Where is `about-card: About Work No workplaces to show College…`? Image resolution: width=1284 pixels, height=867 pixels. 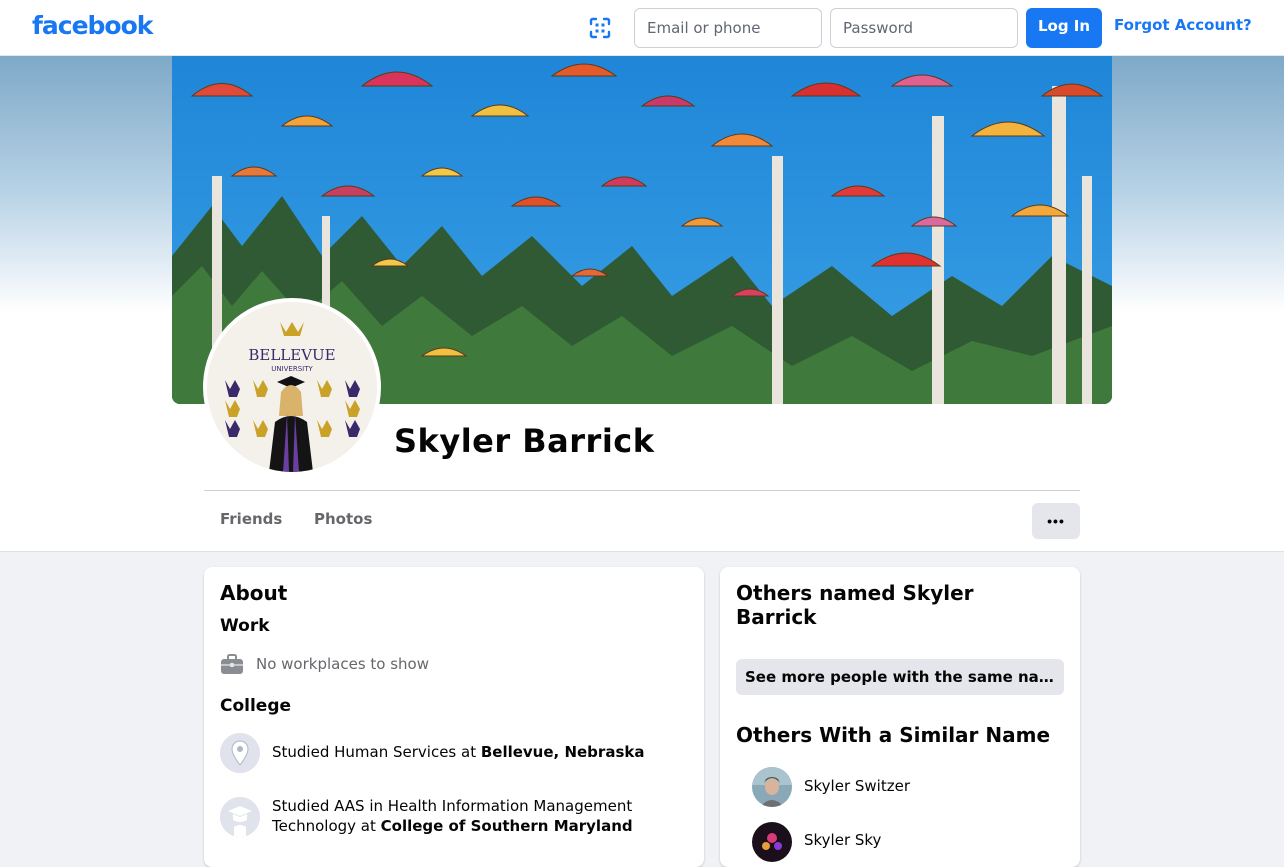 about-card: About Work No workplaces to show College… is located at coordinates (454, 717).